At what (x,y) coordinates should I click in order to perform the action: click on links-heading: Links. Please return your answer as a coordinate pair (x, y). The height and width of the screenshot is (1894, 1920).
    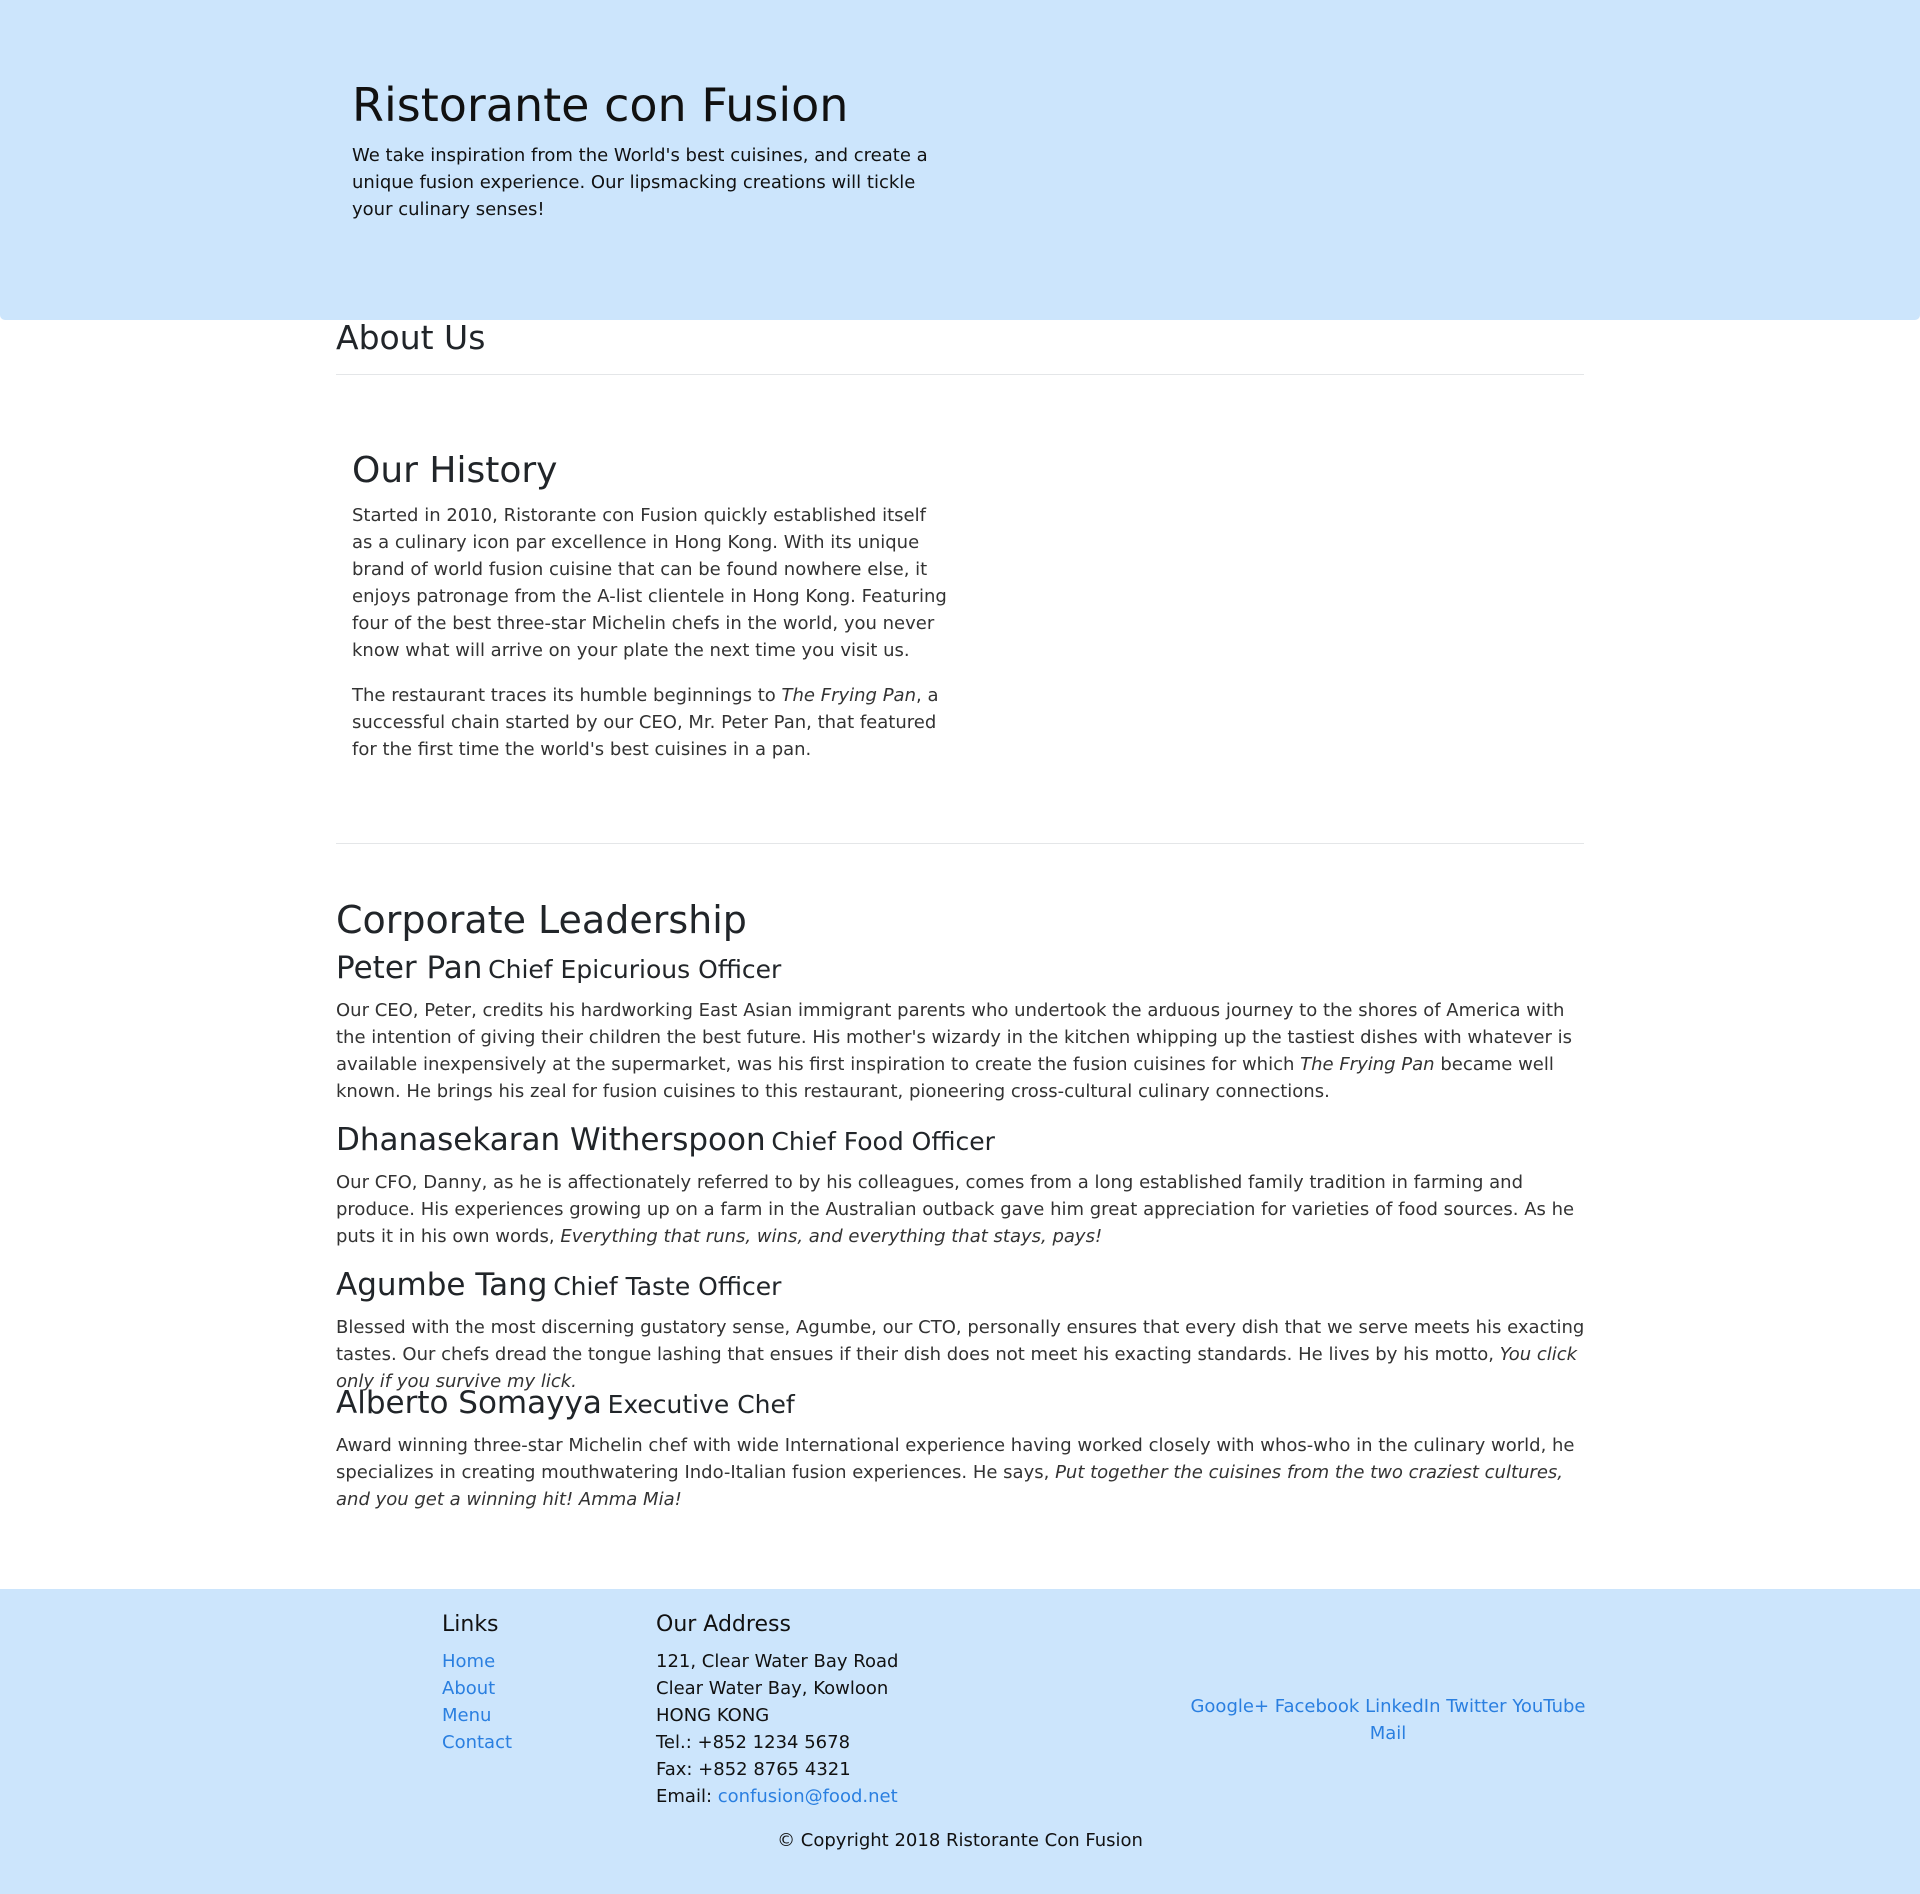
    Looking at the image, I should click on (470, 1624).